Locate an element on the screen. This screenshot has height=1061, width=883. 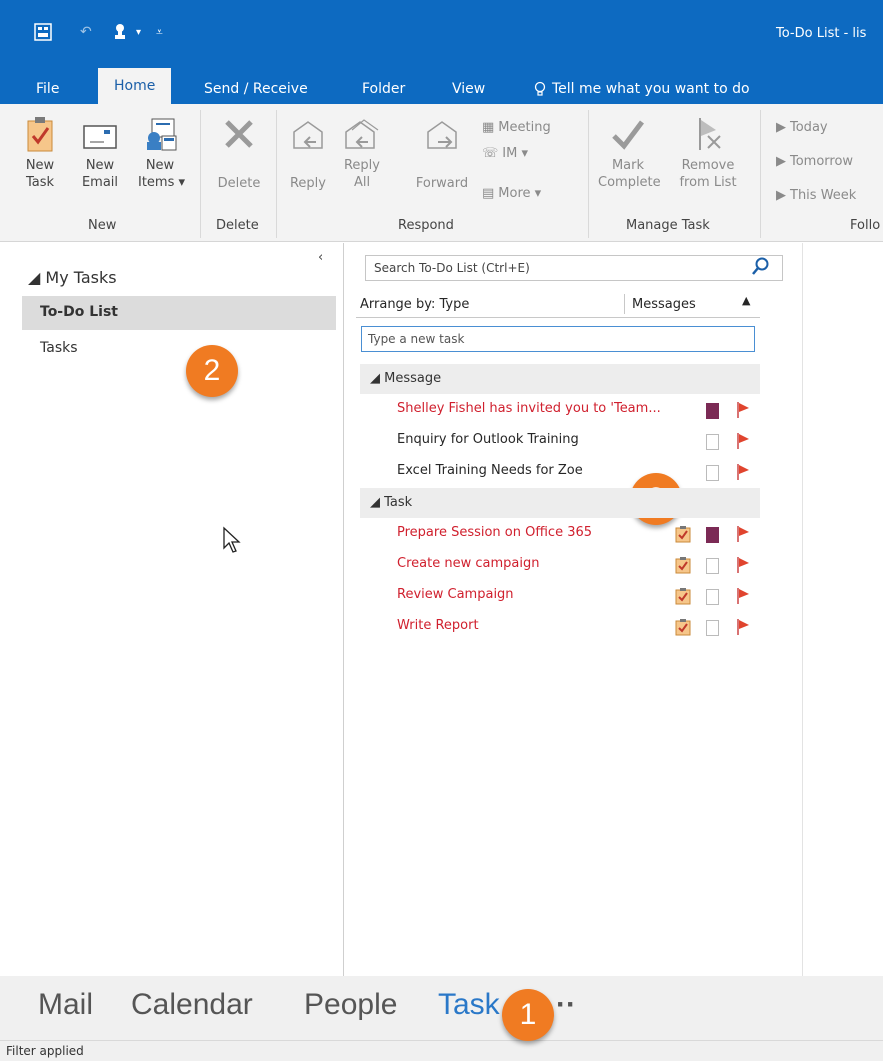
tab-send-receive: Send / Receive is located at coordinates (256, 89).